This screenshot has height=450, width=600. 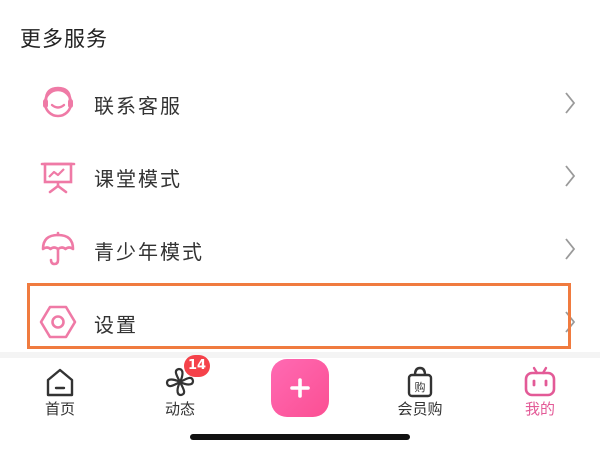 I want to click on tab-label: 会员购, so click(x=420, y=409).